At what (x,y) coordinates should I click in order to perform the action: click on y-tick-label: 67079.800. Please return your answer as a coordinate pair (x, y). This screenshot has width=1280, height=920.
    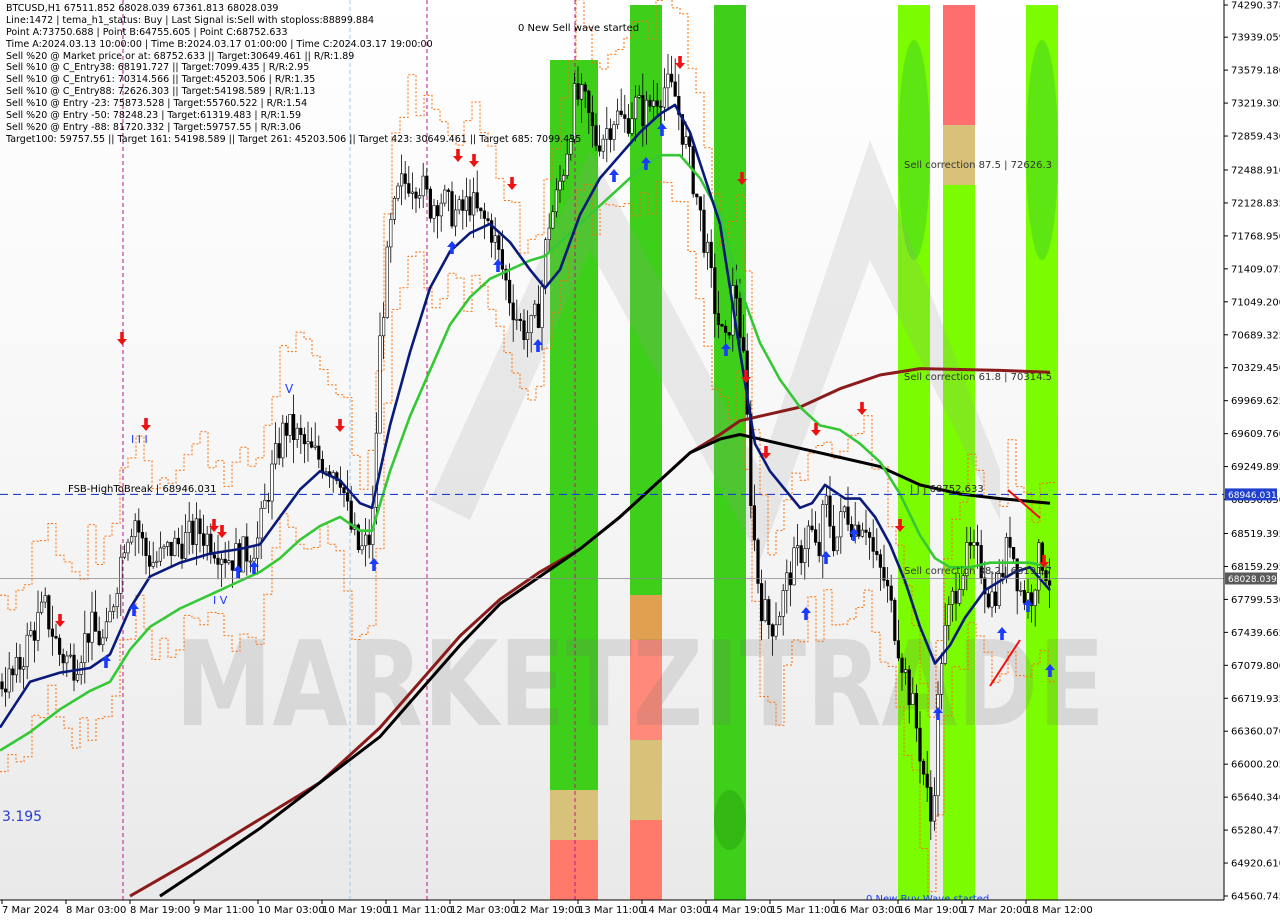
    Looking at the image, I should click on (1255, 666).